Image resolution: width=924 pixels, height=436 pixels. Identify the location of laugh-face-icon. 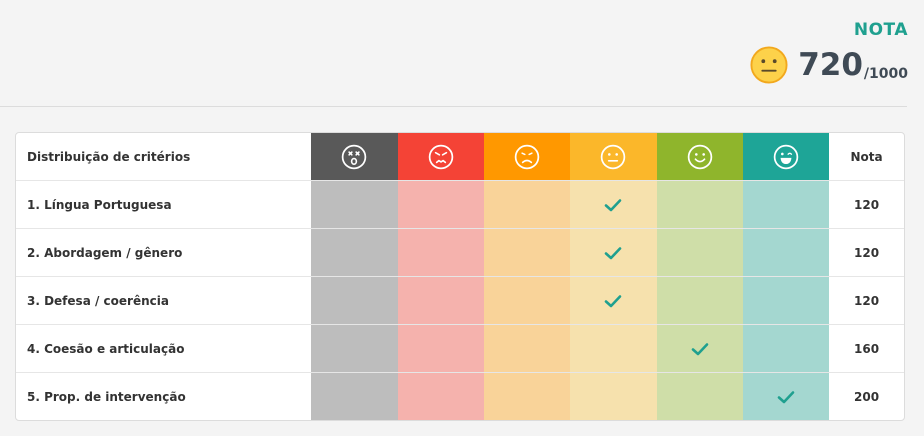
(786, 156).